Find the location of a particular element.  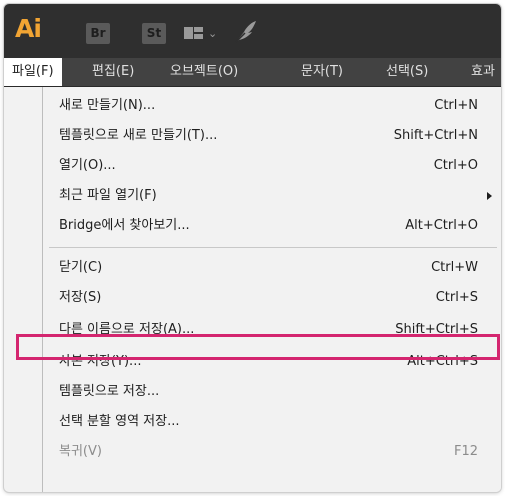

menu-item-label: 닫기(C) is located at coordinates (81, 267).